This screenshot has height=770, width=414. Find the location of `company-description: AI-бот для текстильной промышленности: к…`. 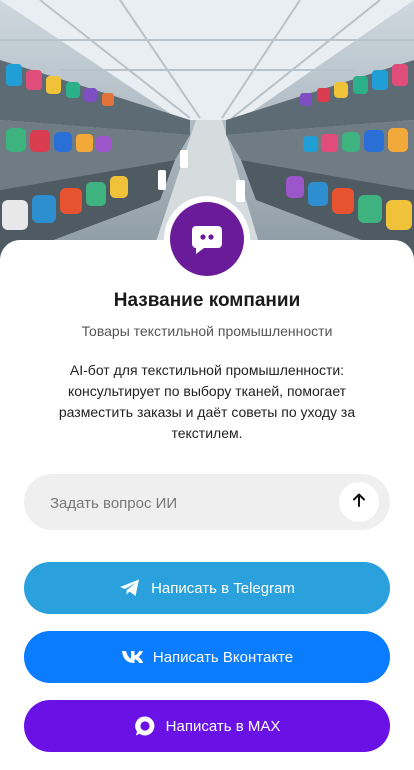

company-description: AI-бот для текстильной промышленности: к… is located at coordinates (207, 401).